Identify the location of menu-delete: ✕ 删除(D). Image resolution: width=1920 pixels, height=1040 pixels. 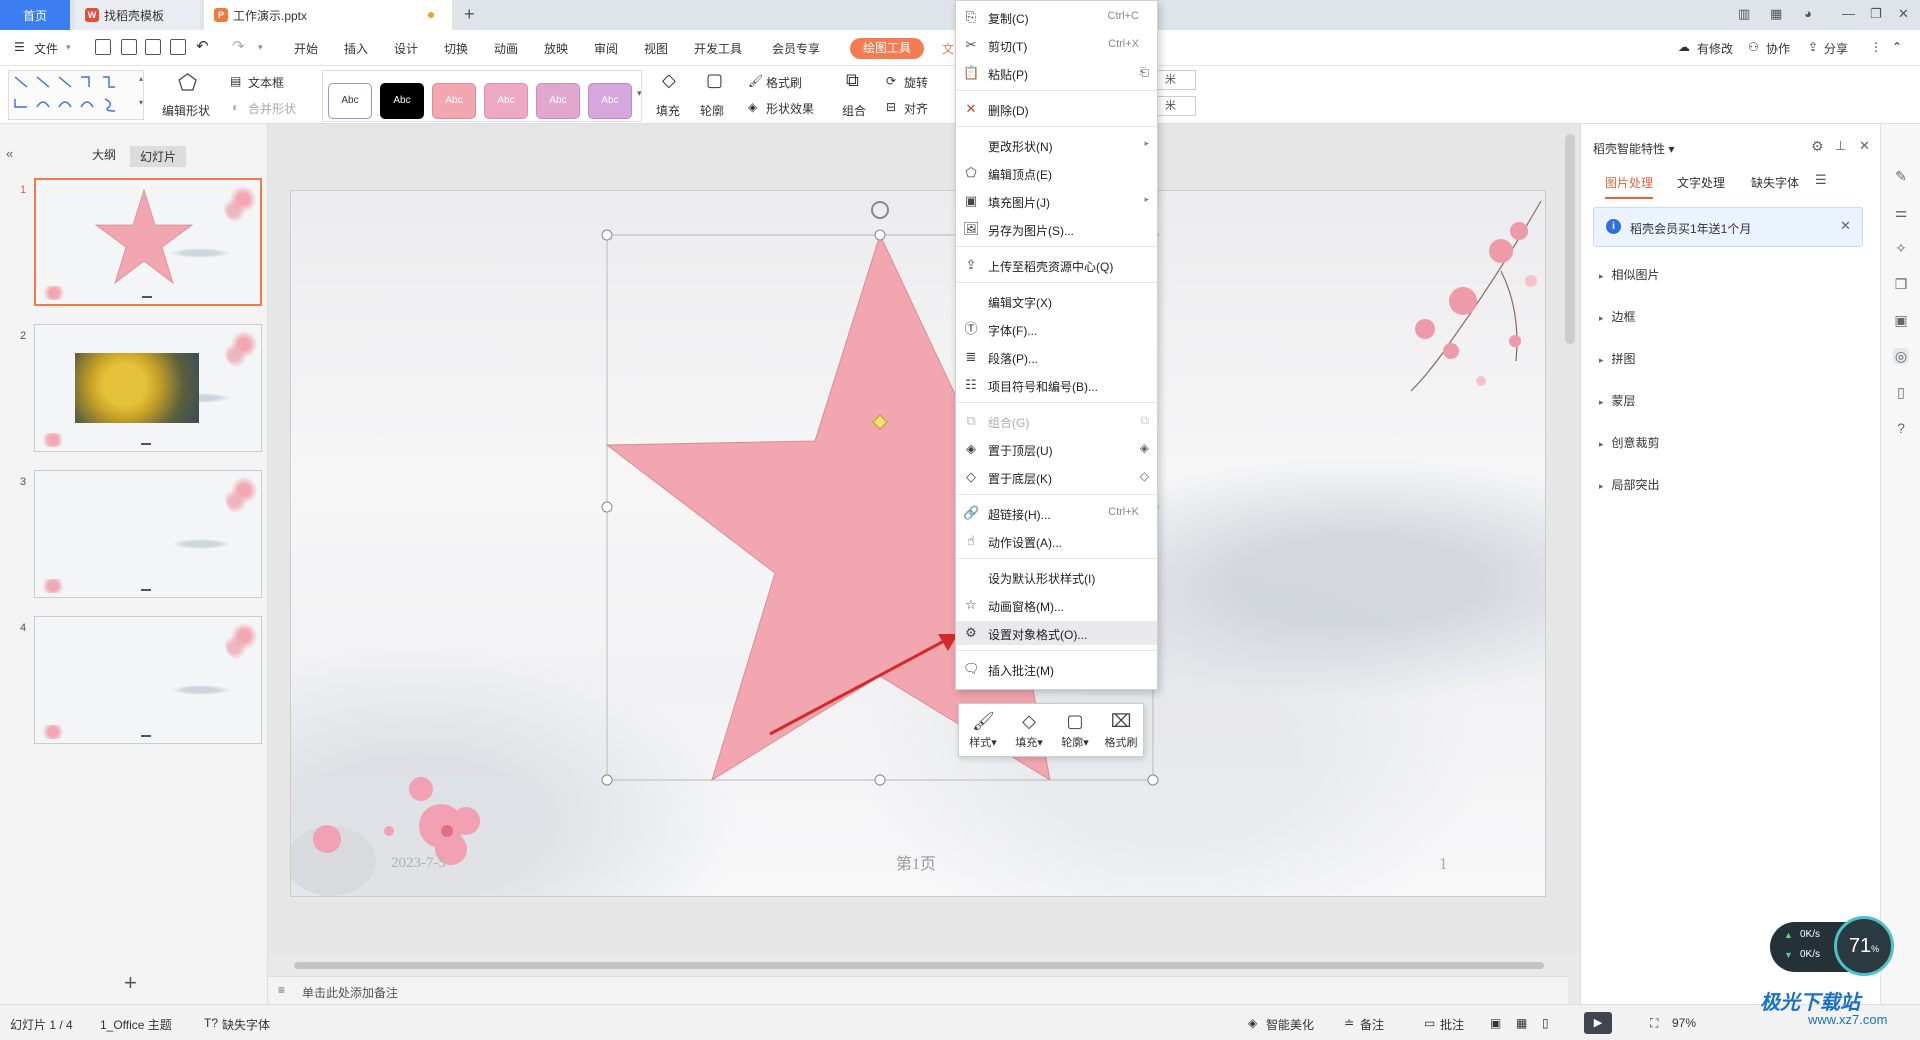
(1056, 109).